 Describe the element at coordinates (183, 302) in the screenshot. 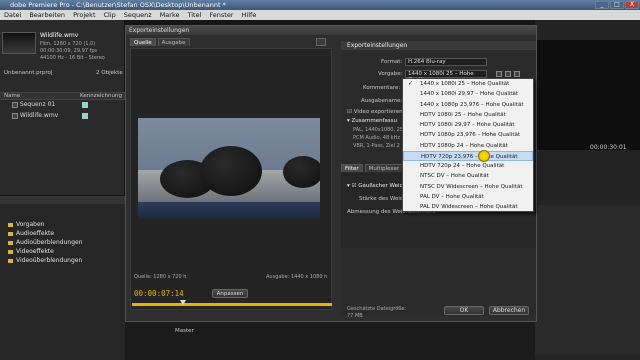

I see `playhead-icon` at that location.